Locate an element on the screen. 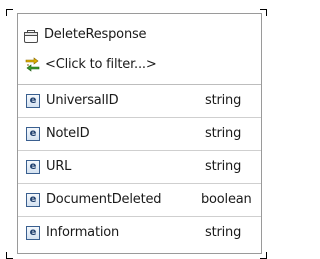  element-row: e Information string is located at coordinates (139, 233).